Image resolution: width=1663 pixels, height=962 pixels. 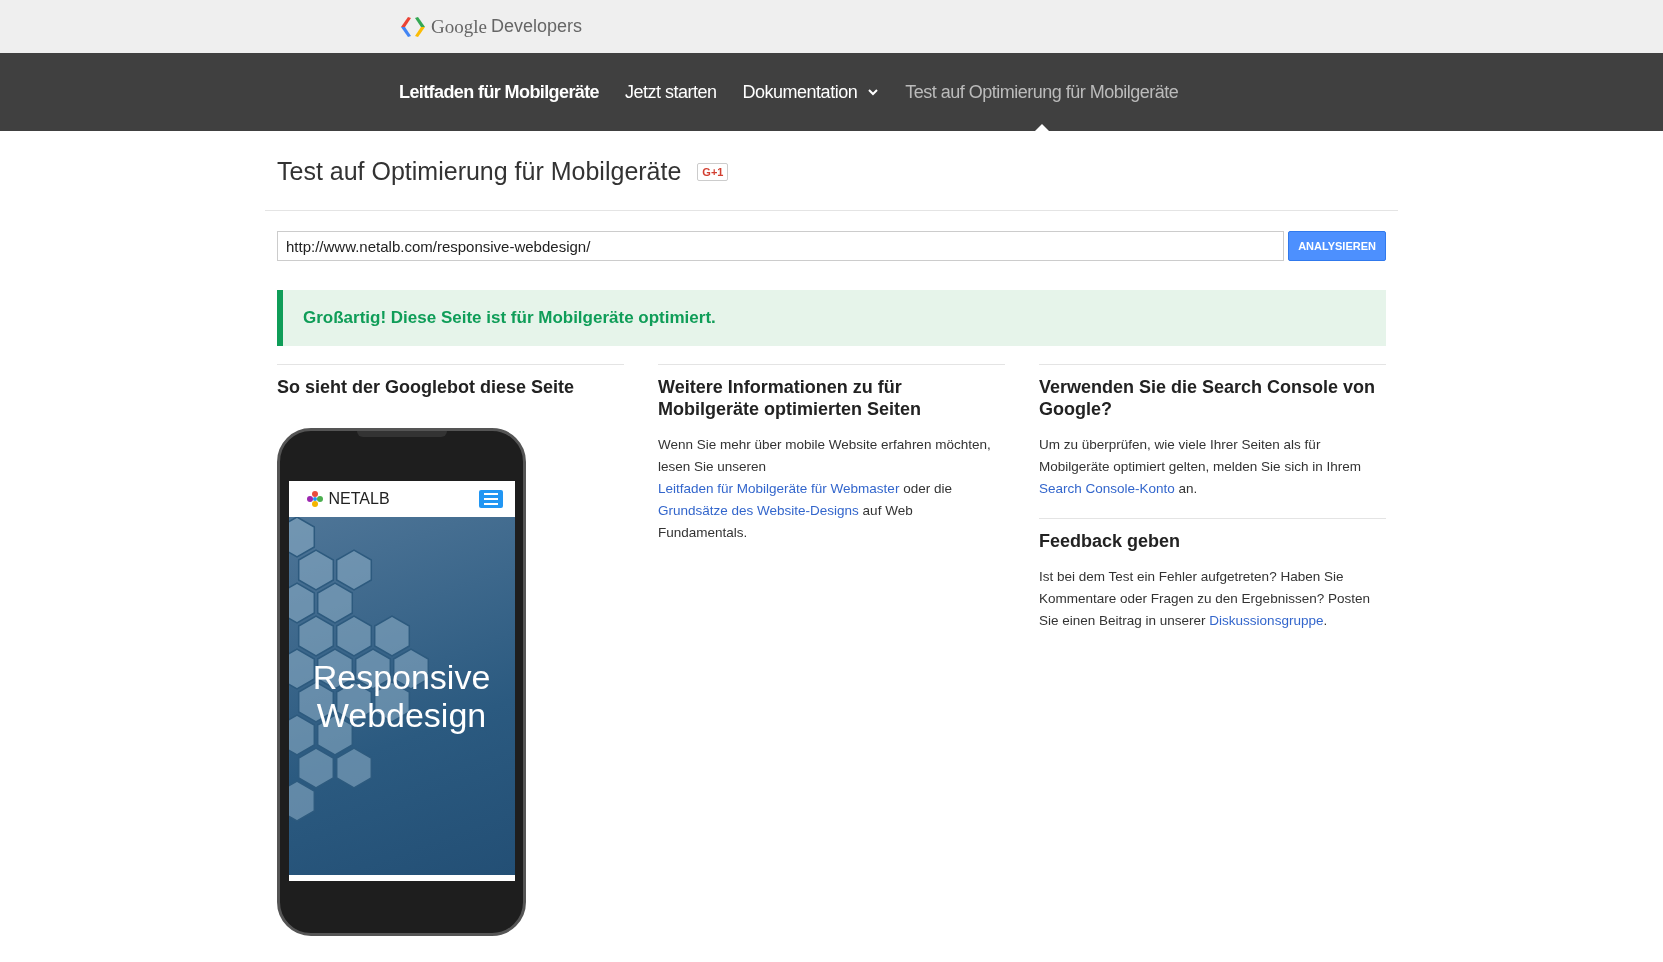 What do you see at coordinates (1041, 127) in the screenshot?
I see `active-indicator` at bounding box center [1041, 127].